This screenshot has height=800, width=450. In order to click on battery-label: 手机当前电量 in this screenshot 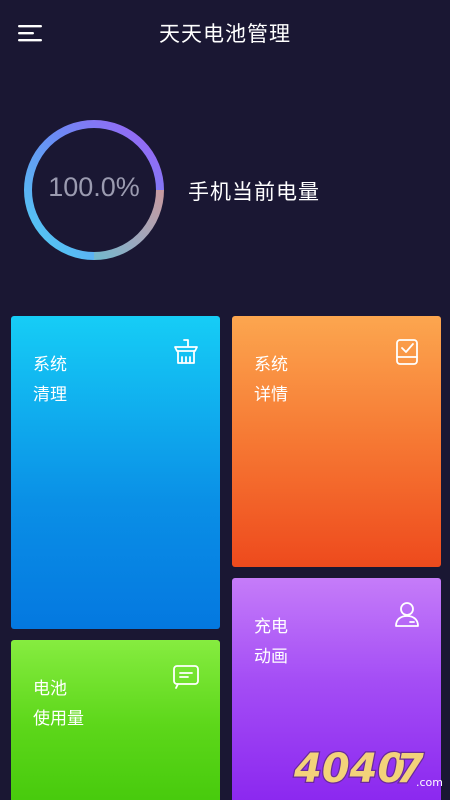, I will do `click(254, 192)`.